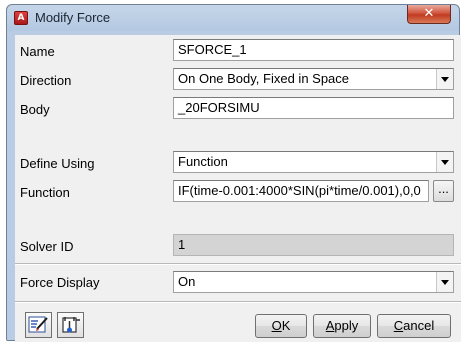 This screenshot has height=346, width=465. I want to click on direction-dropdown-arrow, so click(444, 79).